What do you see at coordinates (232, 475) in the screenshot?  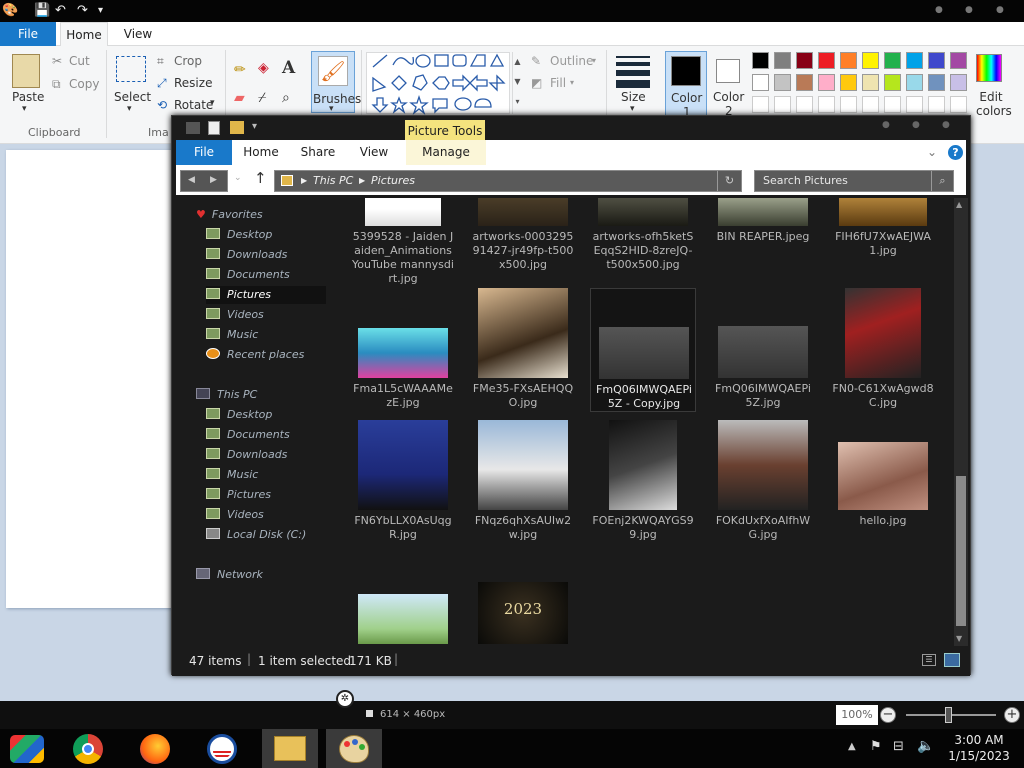 I see `nav-item-music: Music` at bounding box center [232, 475].